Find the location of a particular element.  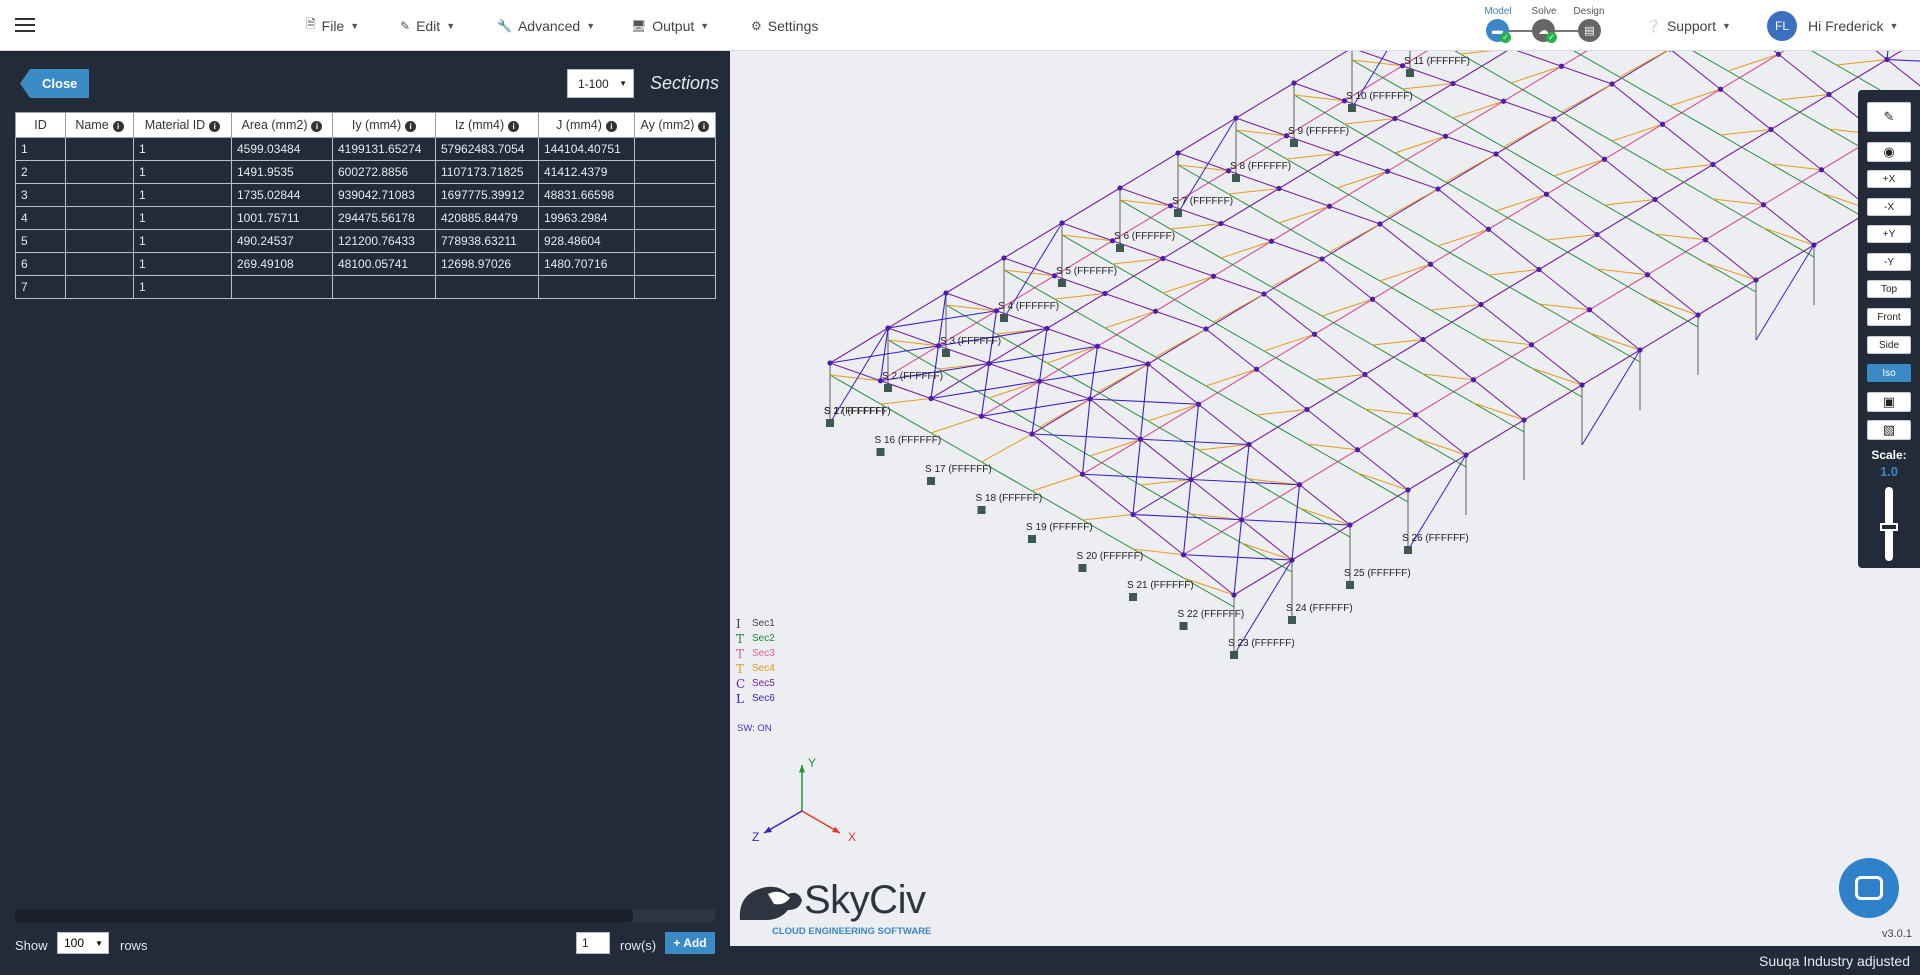

table-cell: 4599.03484 is located at coordinates (282, 149).